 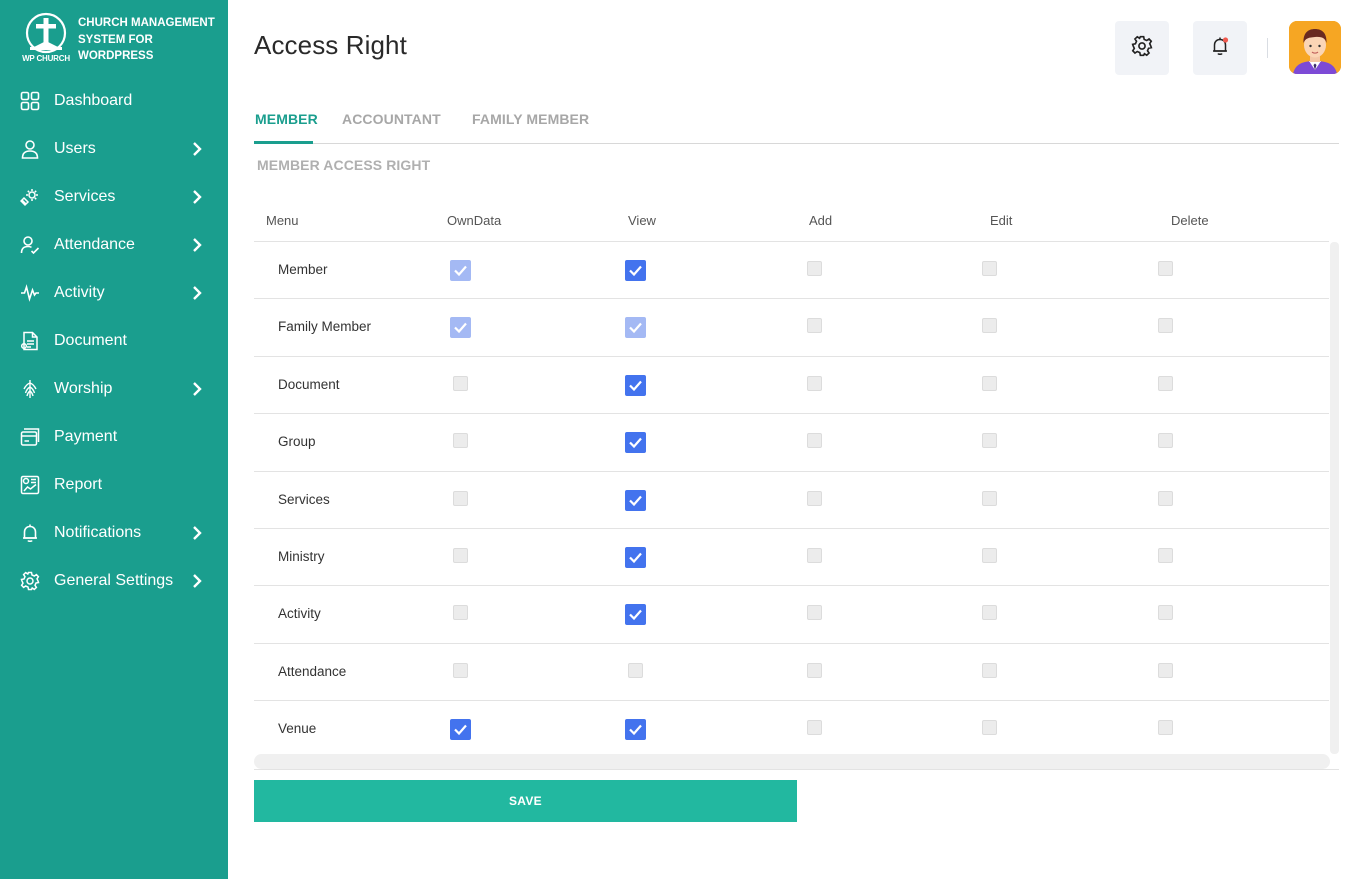 What do you see at coordinates (1220, 48) in the screenshot?
I see `notifications-button` at bounding box center [1220, 48].